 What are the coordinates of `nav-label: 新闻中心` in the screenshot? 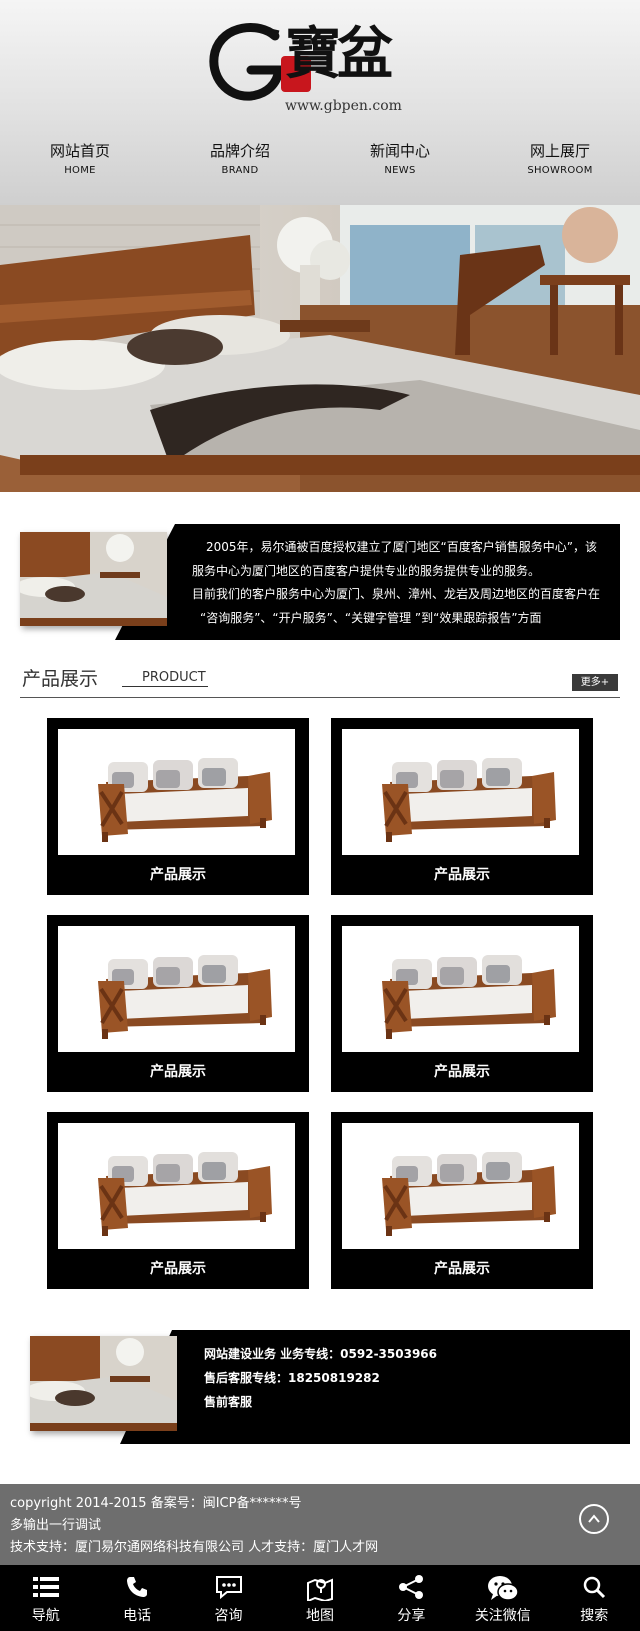 It's located at (399, 151).